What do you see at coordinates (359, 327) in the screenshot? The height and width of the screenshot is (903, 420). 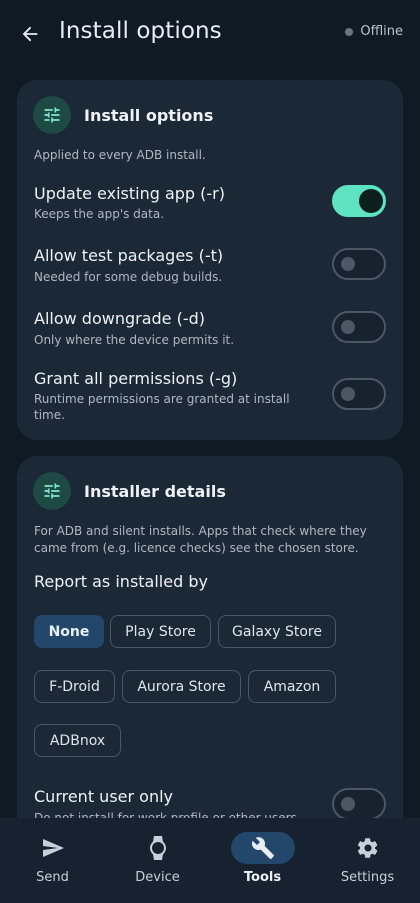 I see `allow-downgrade-toggle` at bounding box center [359, 327].